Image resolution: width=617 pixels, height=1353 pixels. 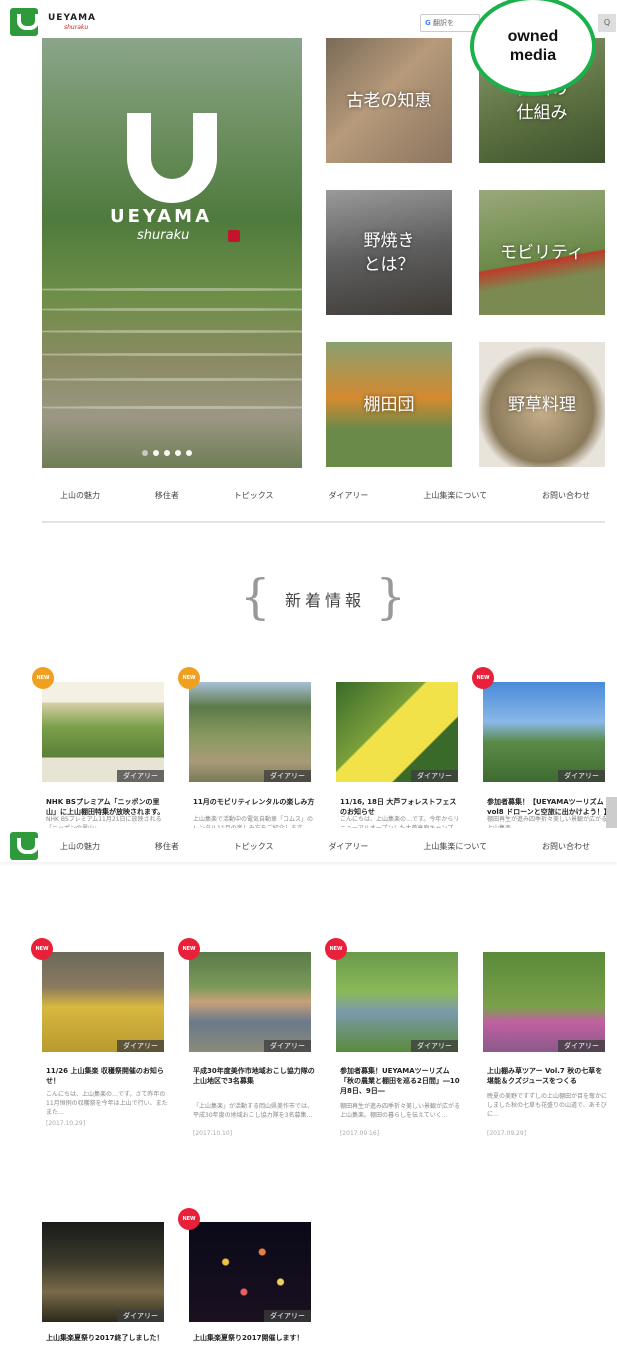 What do you see at coordinates (253, 822) in the screenshot?
I see `card-desc: 上山集楽で活動中の電気自動車「コムス」のレンタル11月の楽しみ方をご紹介します` at bounding box center [253, 822].